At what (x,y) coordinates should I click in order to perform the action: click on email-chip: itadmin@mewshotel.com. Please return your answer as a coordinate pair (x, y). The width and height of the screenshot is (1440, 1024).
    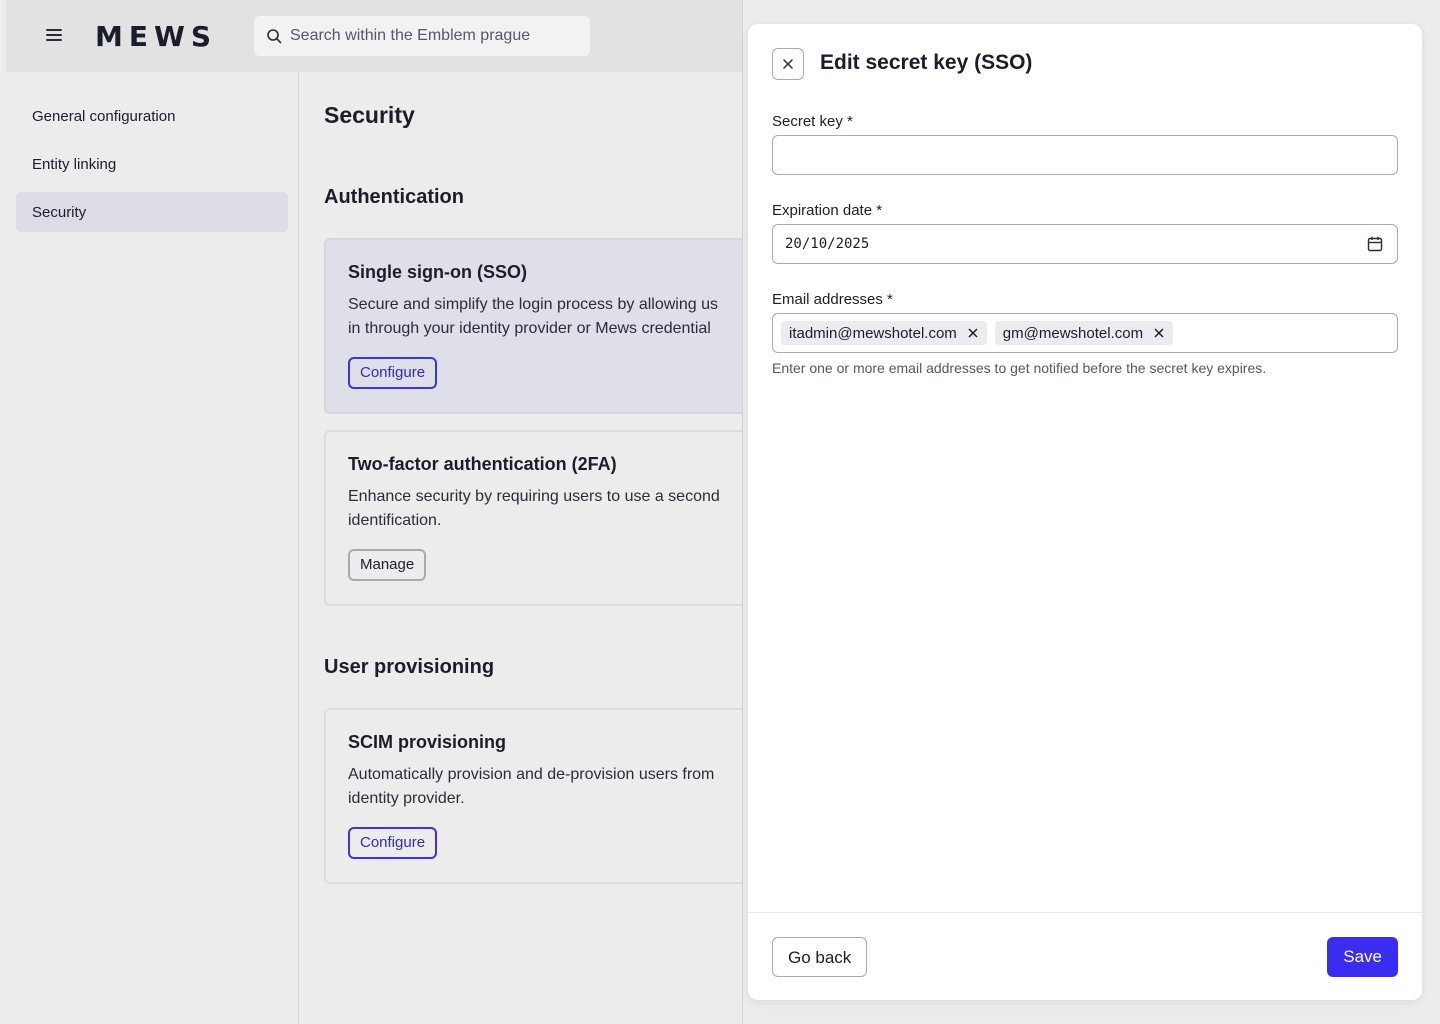
    Looking at the image, I should click on (884, 333).